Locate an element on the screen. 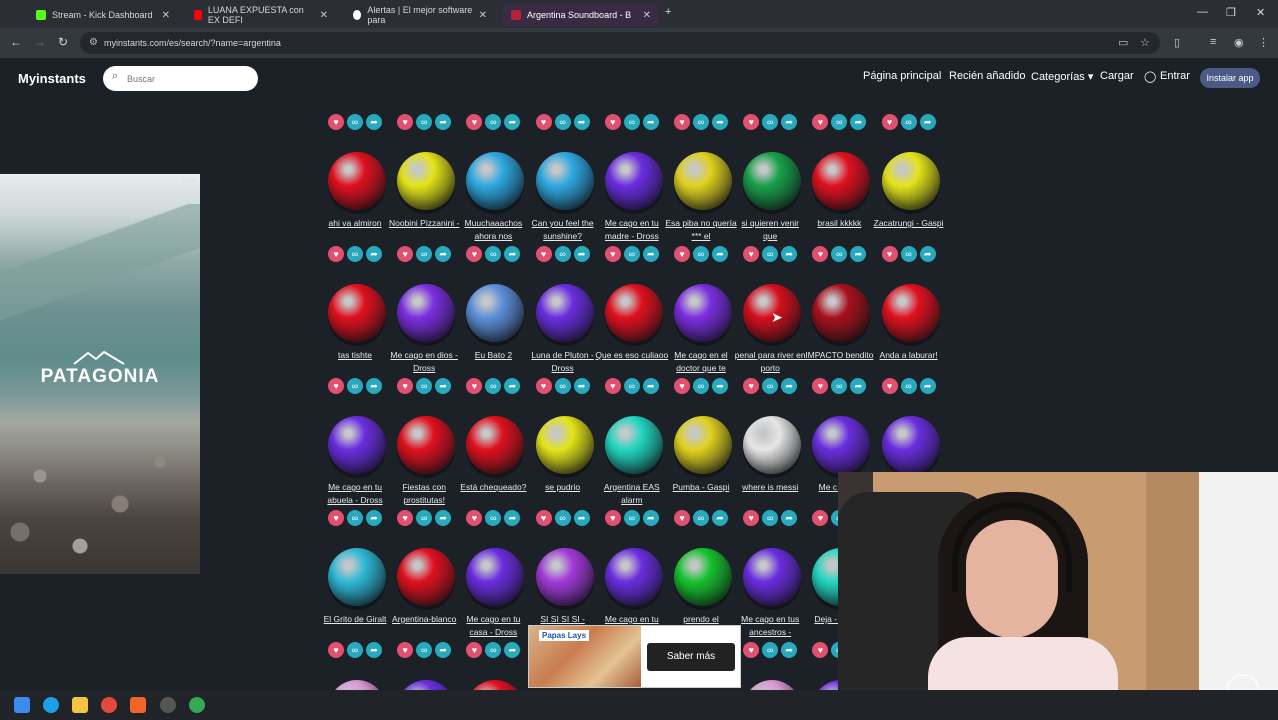 The width and height of the screenshot is (1278, 720). sidebar-icon: ▯ is located at coordinates (1177, 42).